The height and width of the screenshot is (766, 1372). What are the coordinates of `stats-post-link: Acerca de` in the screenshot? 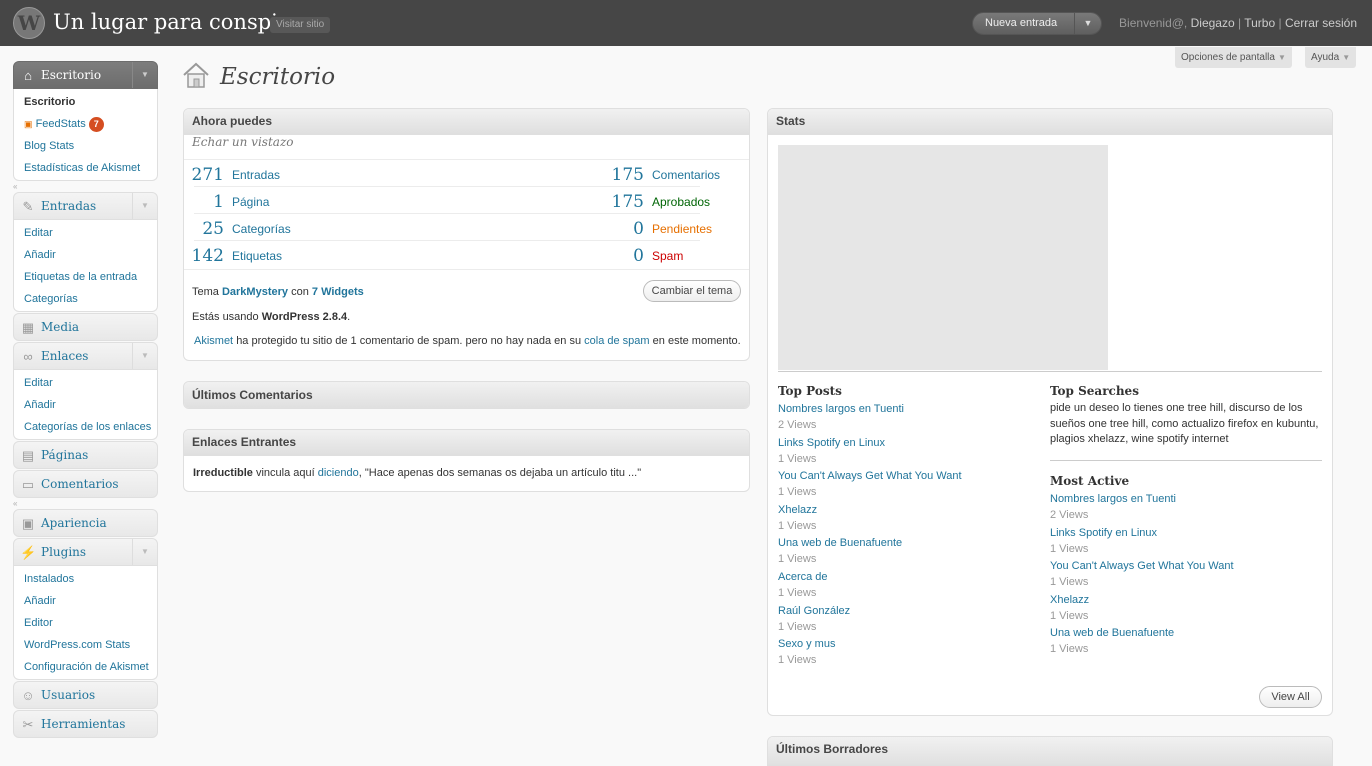 It's located at (908, 577).